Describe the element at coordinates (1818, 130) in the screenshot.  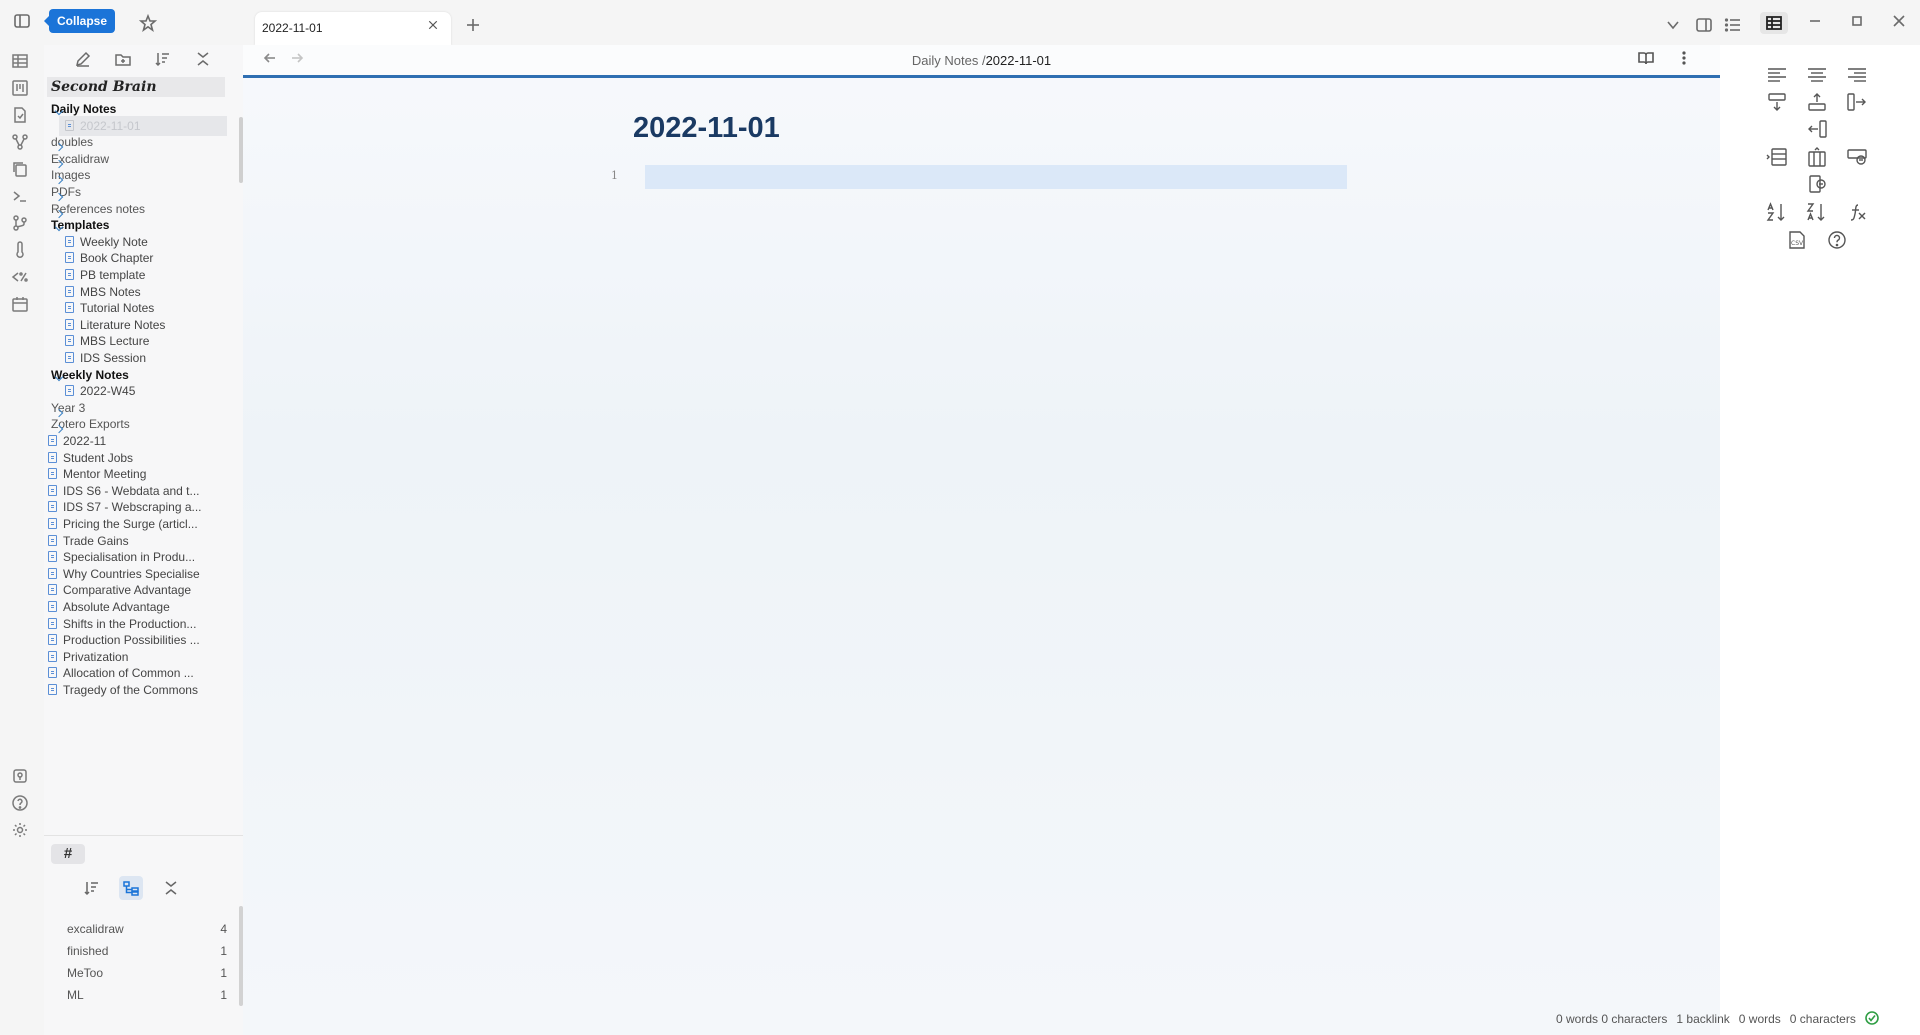
I see `insert-column-left-icon` at that location.